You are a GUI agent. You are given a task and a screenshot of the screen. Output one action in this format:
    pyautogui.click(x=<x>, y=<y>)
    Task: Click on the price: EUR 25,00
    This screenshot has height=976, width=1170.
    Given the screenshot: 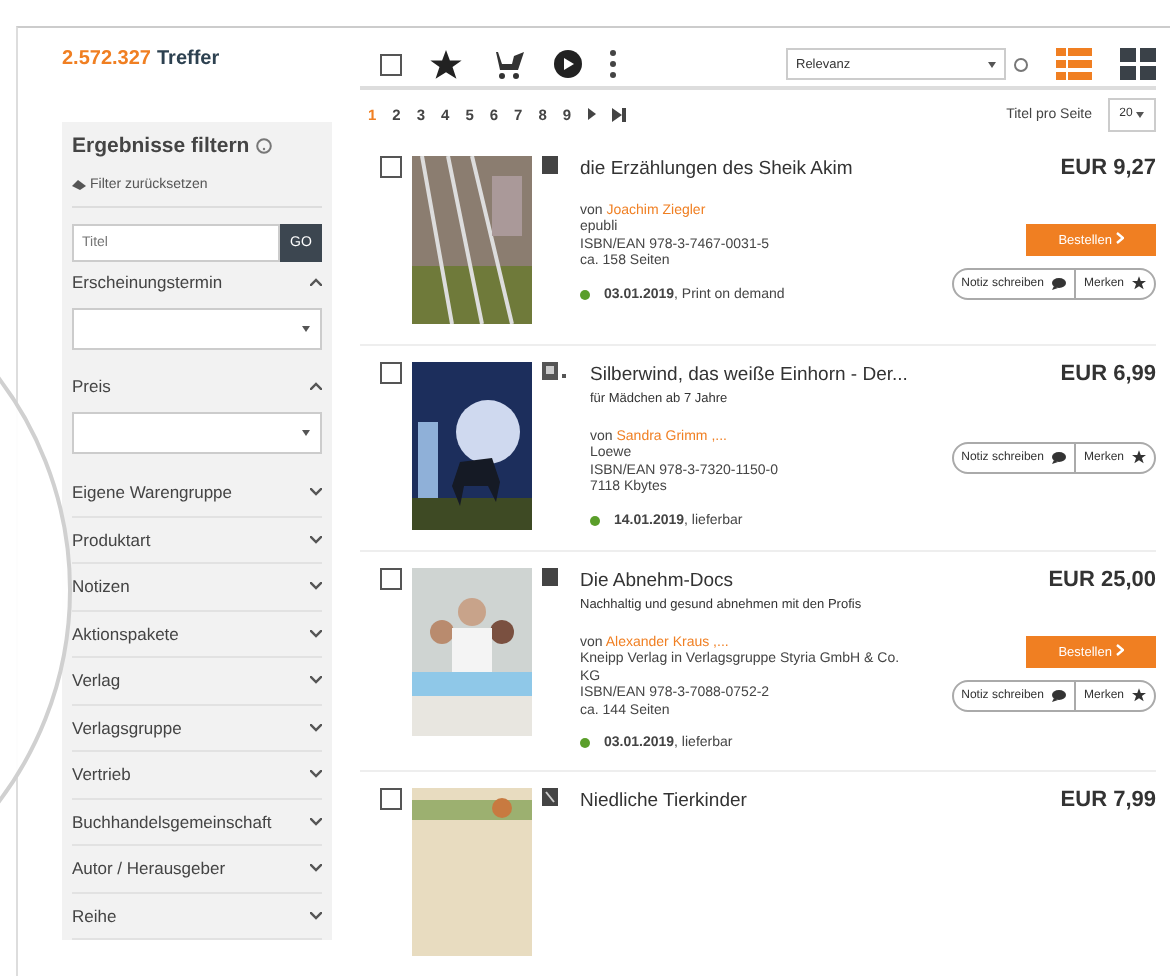 What is the action you would take?
    pyautogui.click(x=1102, y=579)
    